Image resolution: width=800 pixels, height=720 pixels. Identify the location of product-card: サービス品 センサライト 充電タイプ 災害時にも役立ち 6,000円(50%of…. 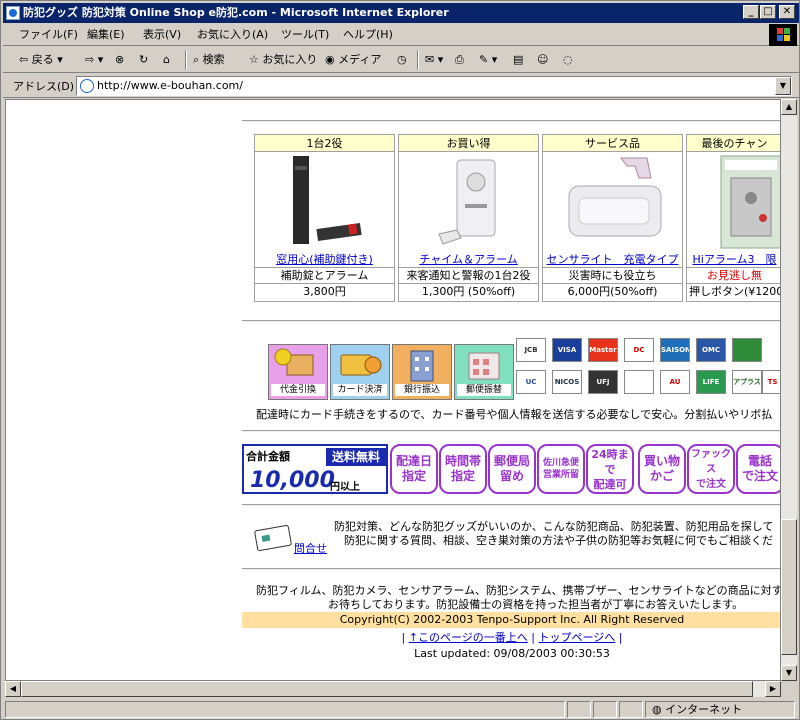
(612, 218).